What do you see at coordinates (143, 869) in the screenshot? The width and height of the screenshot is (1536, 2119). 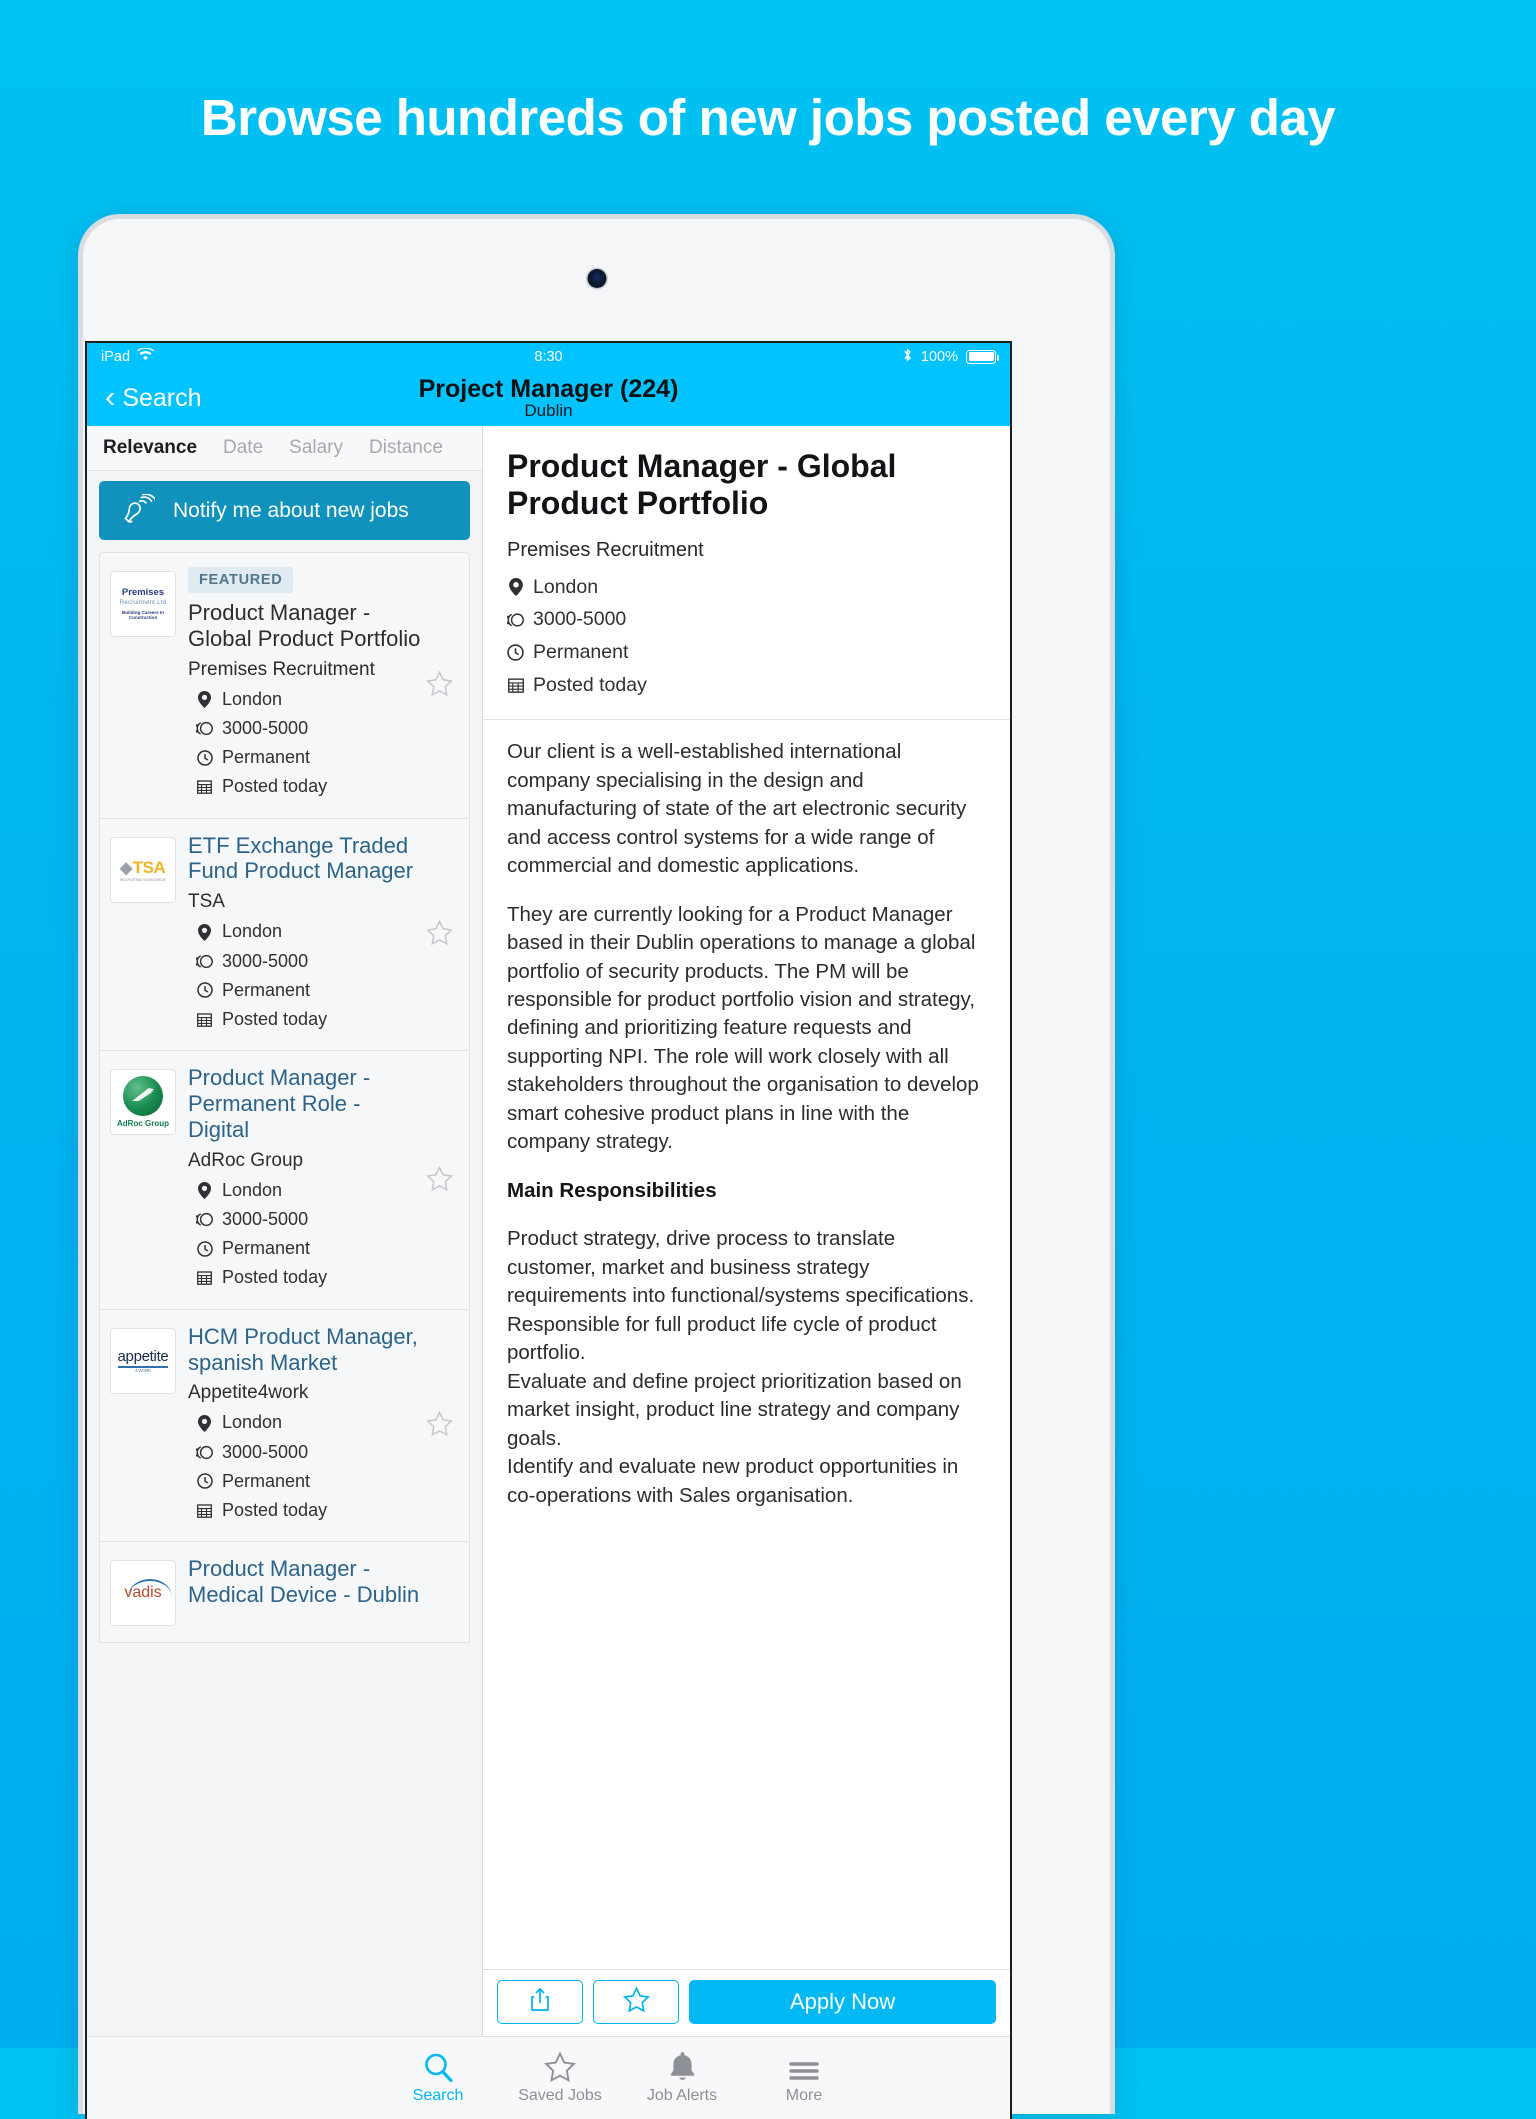 I see `tsa-logo: ◆ TSA RECRUITING WORLDWIDE` at bounding box center [143, 869].